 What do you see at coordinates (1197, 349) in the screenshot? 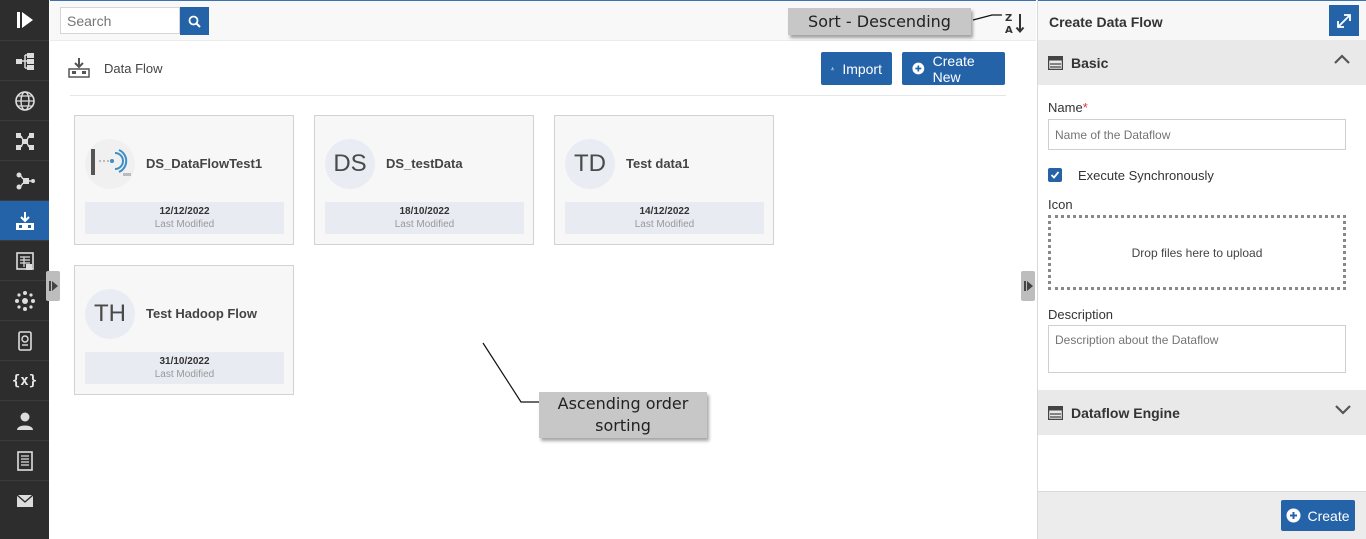
I see `description-input` at bounding box center [1197, 349].